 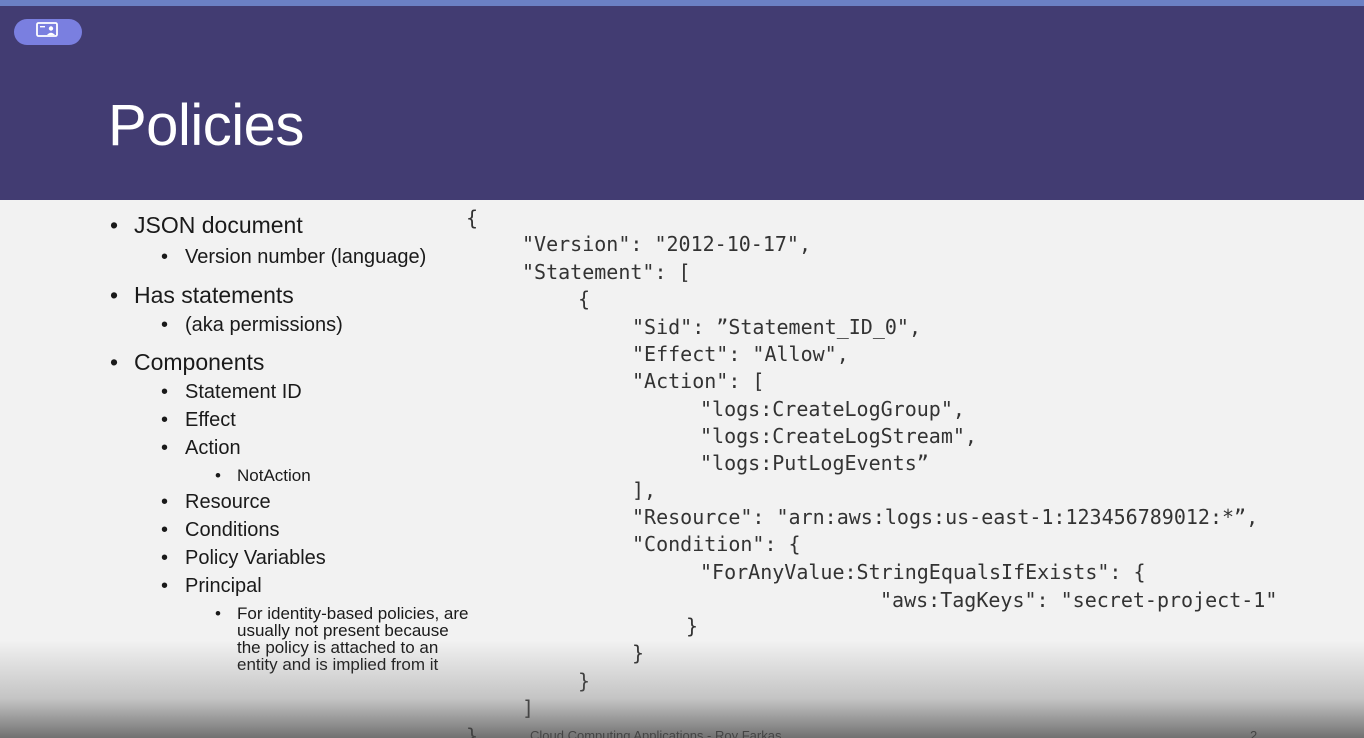 I want to click on bullet-policy-variables: Policy Variables, so click(x=243, y=558).